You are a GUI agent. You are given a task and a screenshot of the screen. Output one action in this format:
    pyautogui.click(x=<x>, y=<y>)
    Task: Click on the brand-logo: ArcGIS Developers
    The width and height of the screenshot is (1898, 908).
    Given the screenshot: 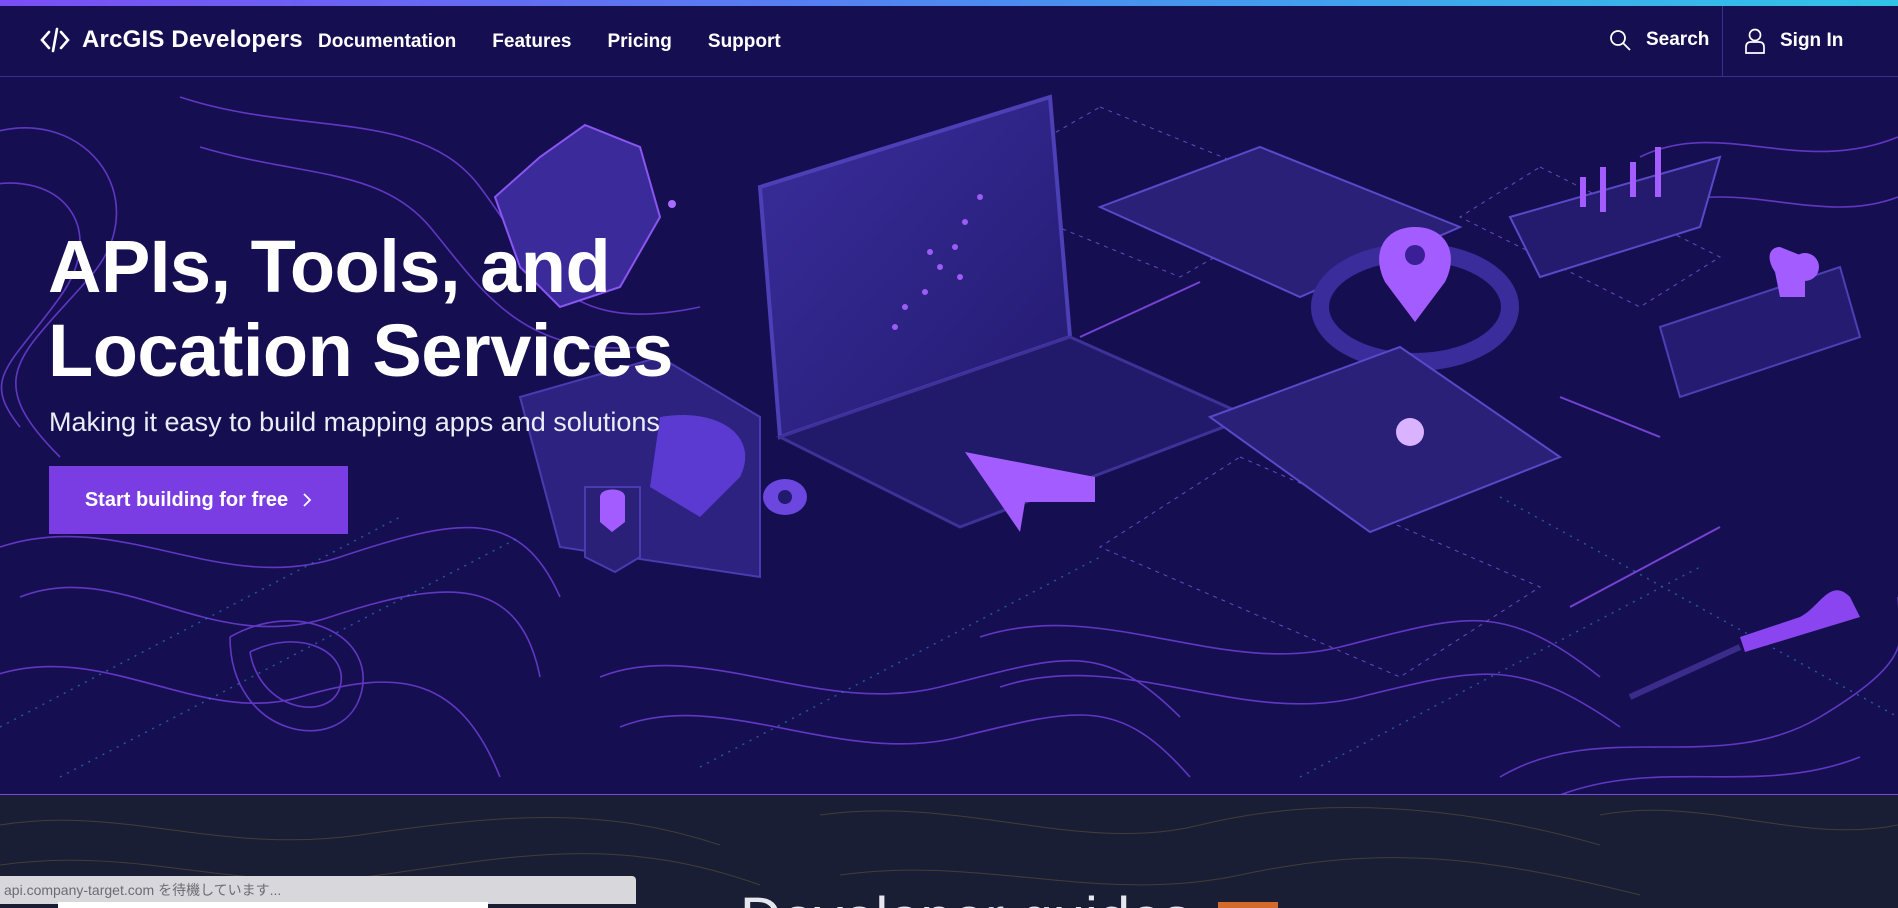 What is the action you would take?
    pyautogui.click(x=171, y=40)
    